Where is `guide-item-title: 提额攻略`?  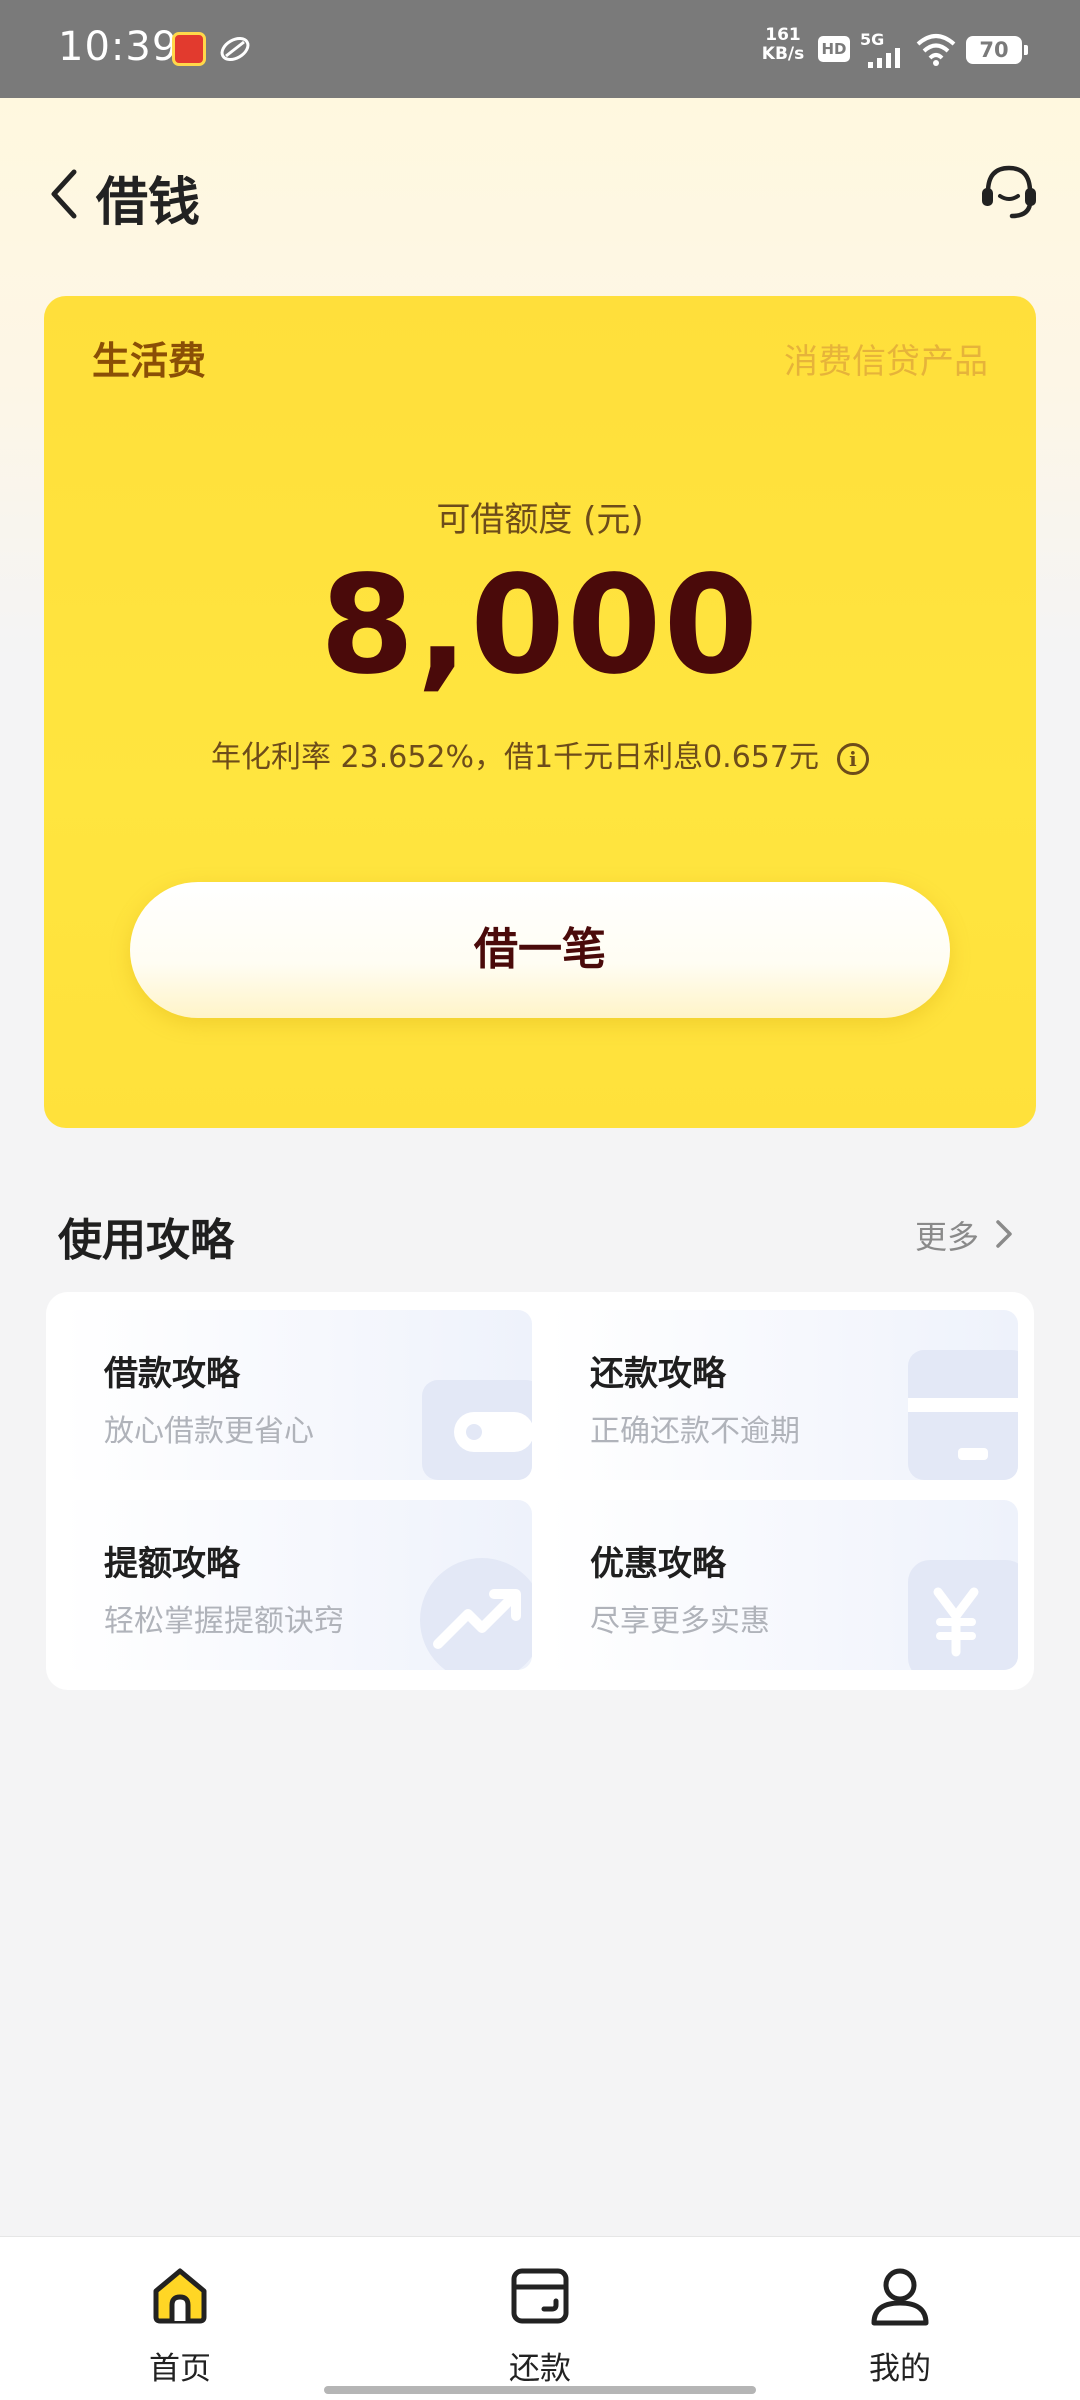
guide-item-title: 提额攻略 is located at coordinates (172, 1564).